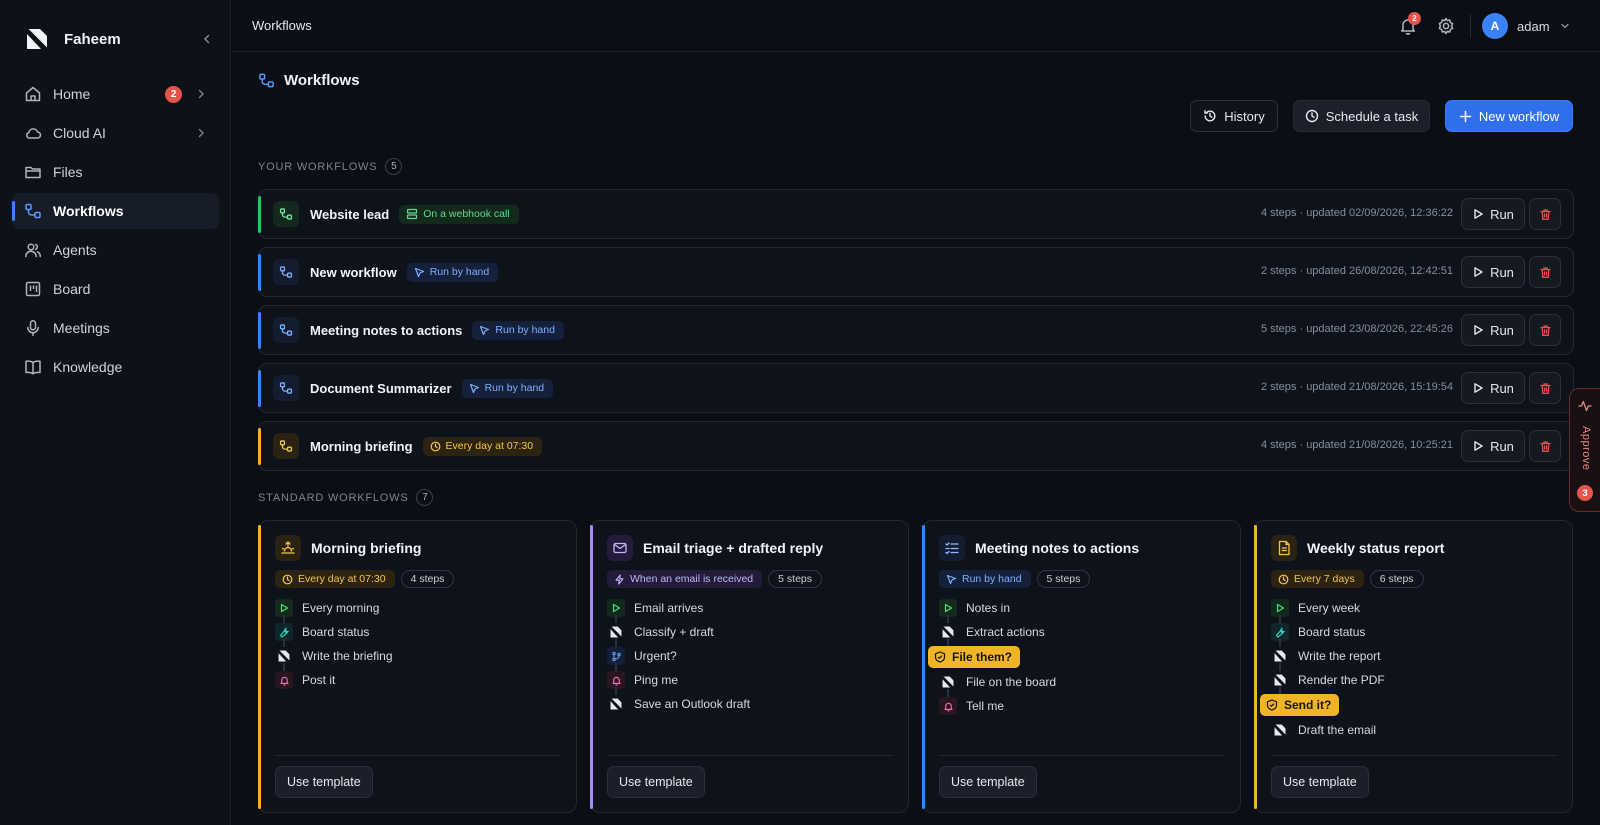 Image resolution: width=1600 pixels, height=825 pixels. What do you see at coordinates (33, 250) in the screenshot?
I see `users-icon` at bounding box center [33, 250].